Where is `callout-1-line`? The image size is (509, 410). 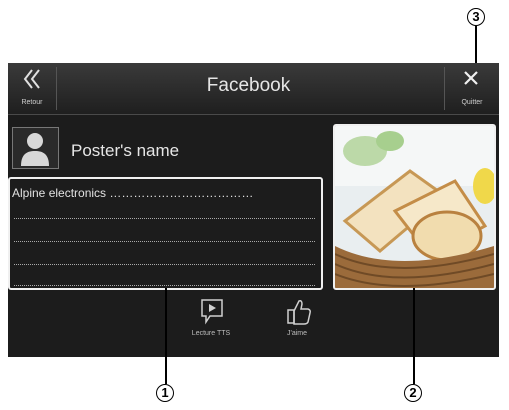
callout-1-line is located at coordinates (166, 336).